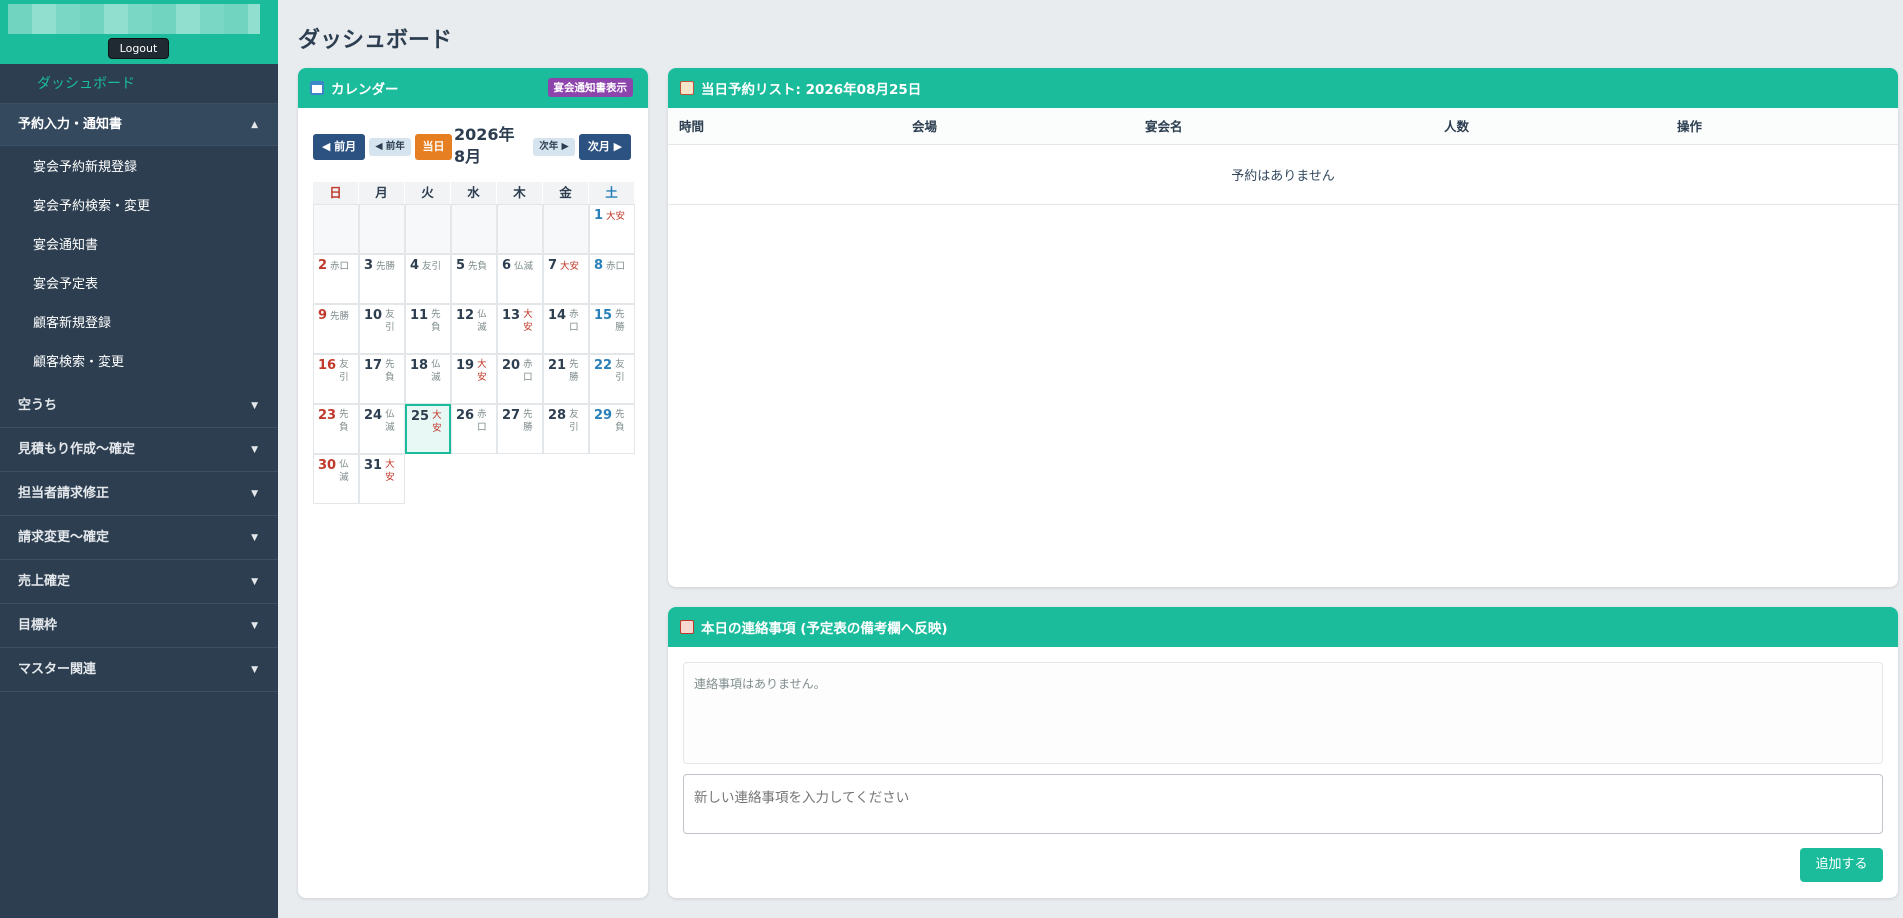  I want to click on day-number: 8, so click(599, 265).